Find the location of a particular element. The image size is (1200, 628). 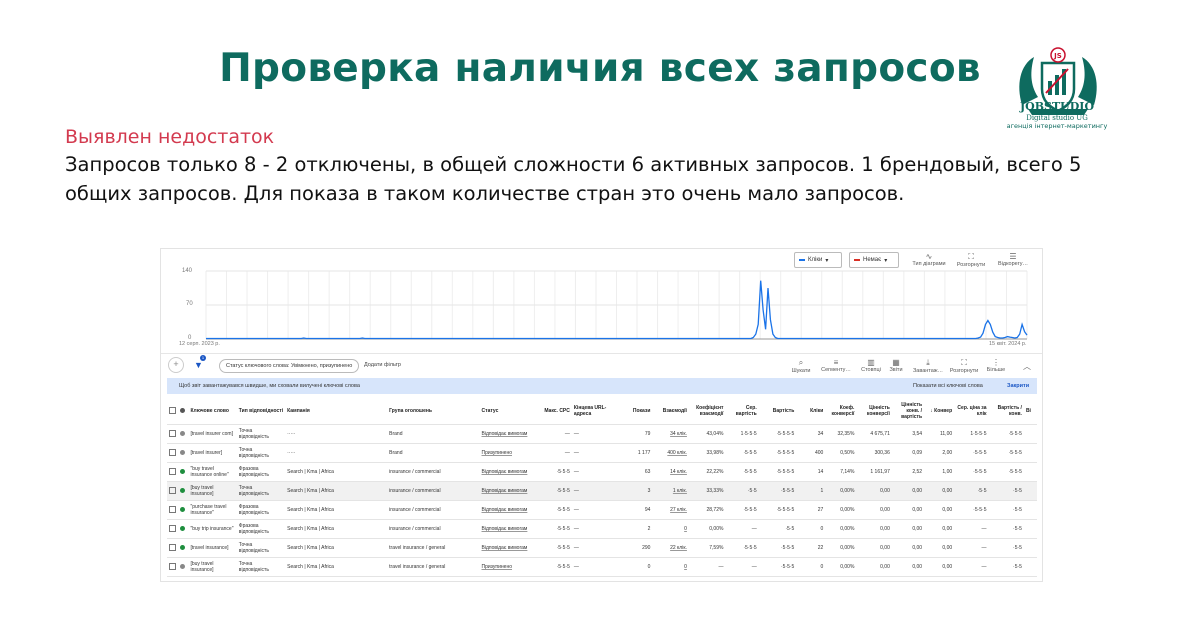

column-header: ↓ Конвер is located at coordinates (939, 411).